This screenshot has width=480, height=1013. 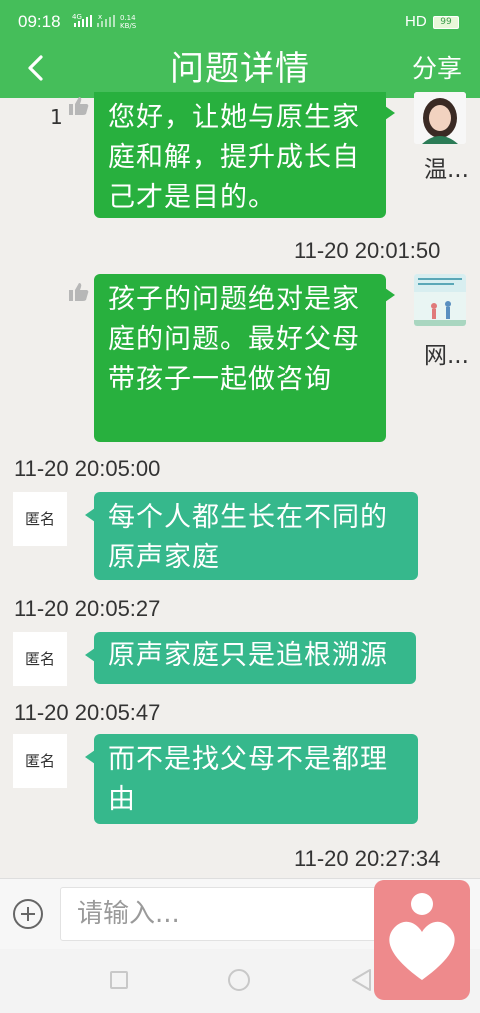 I want to click on nav-square-icon, so click(x=119, y=980).